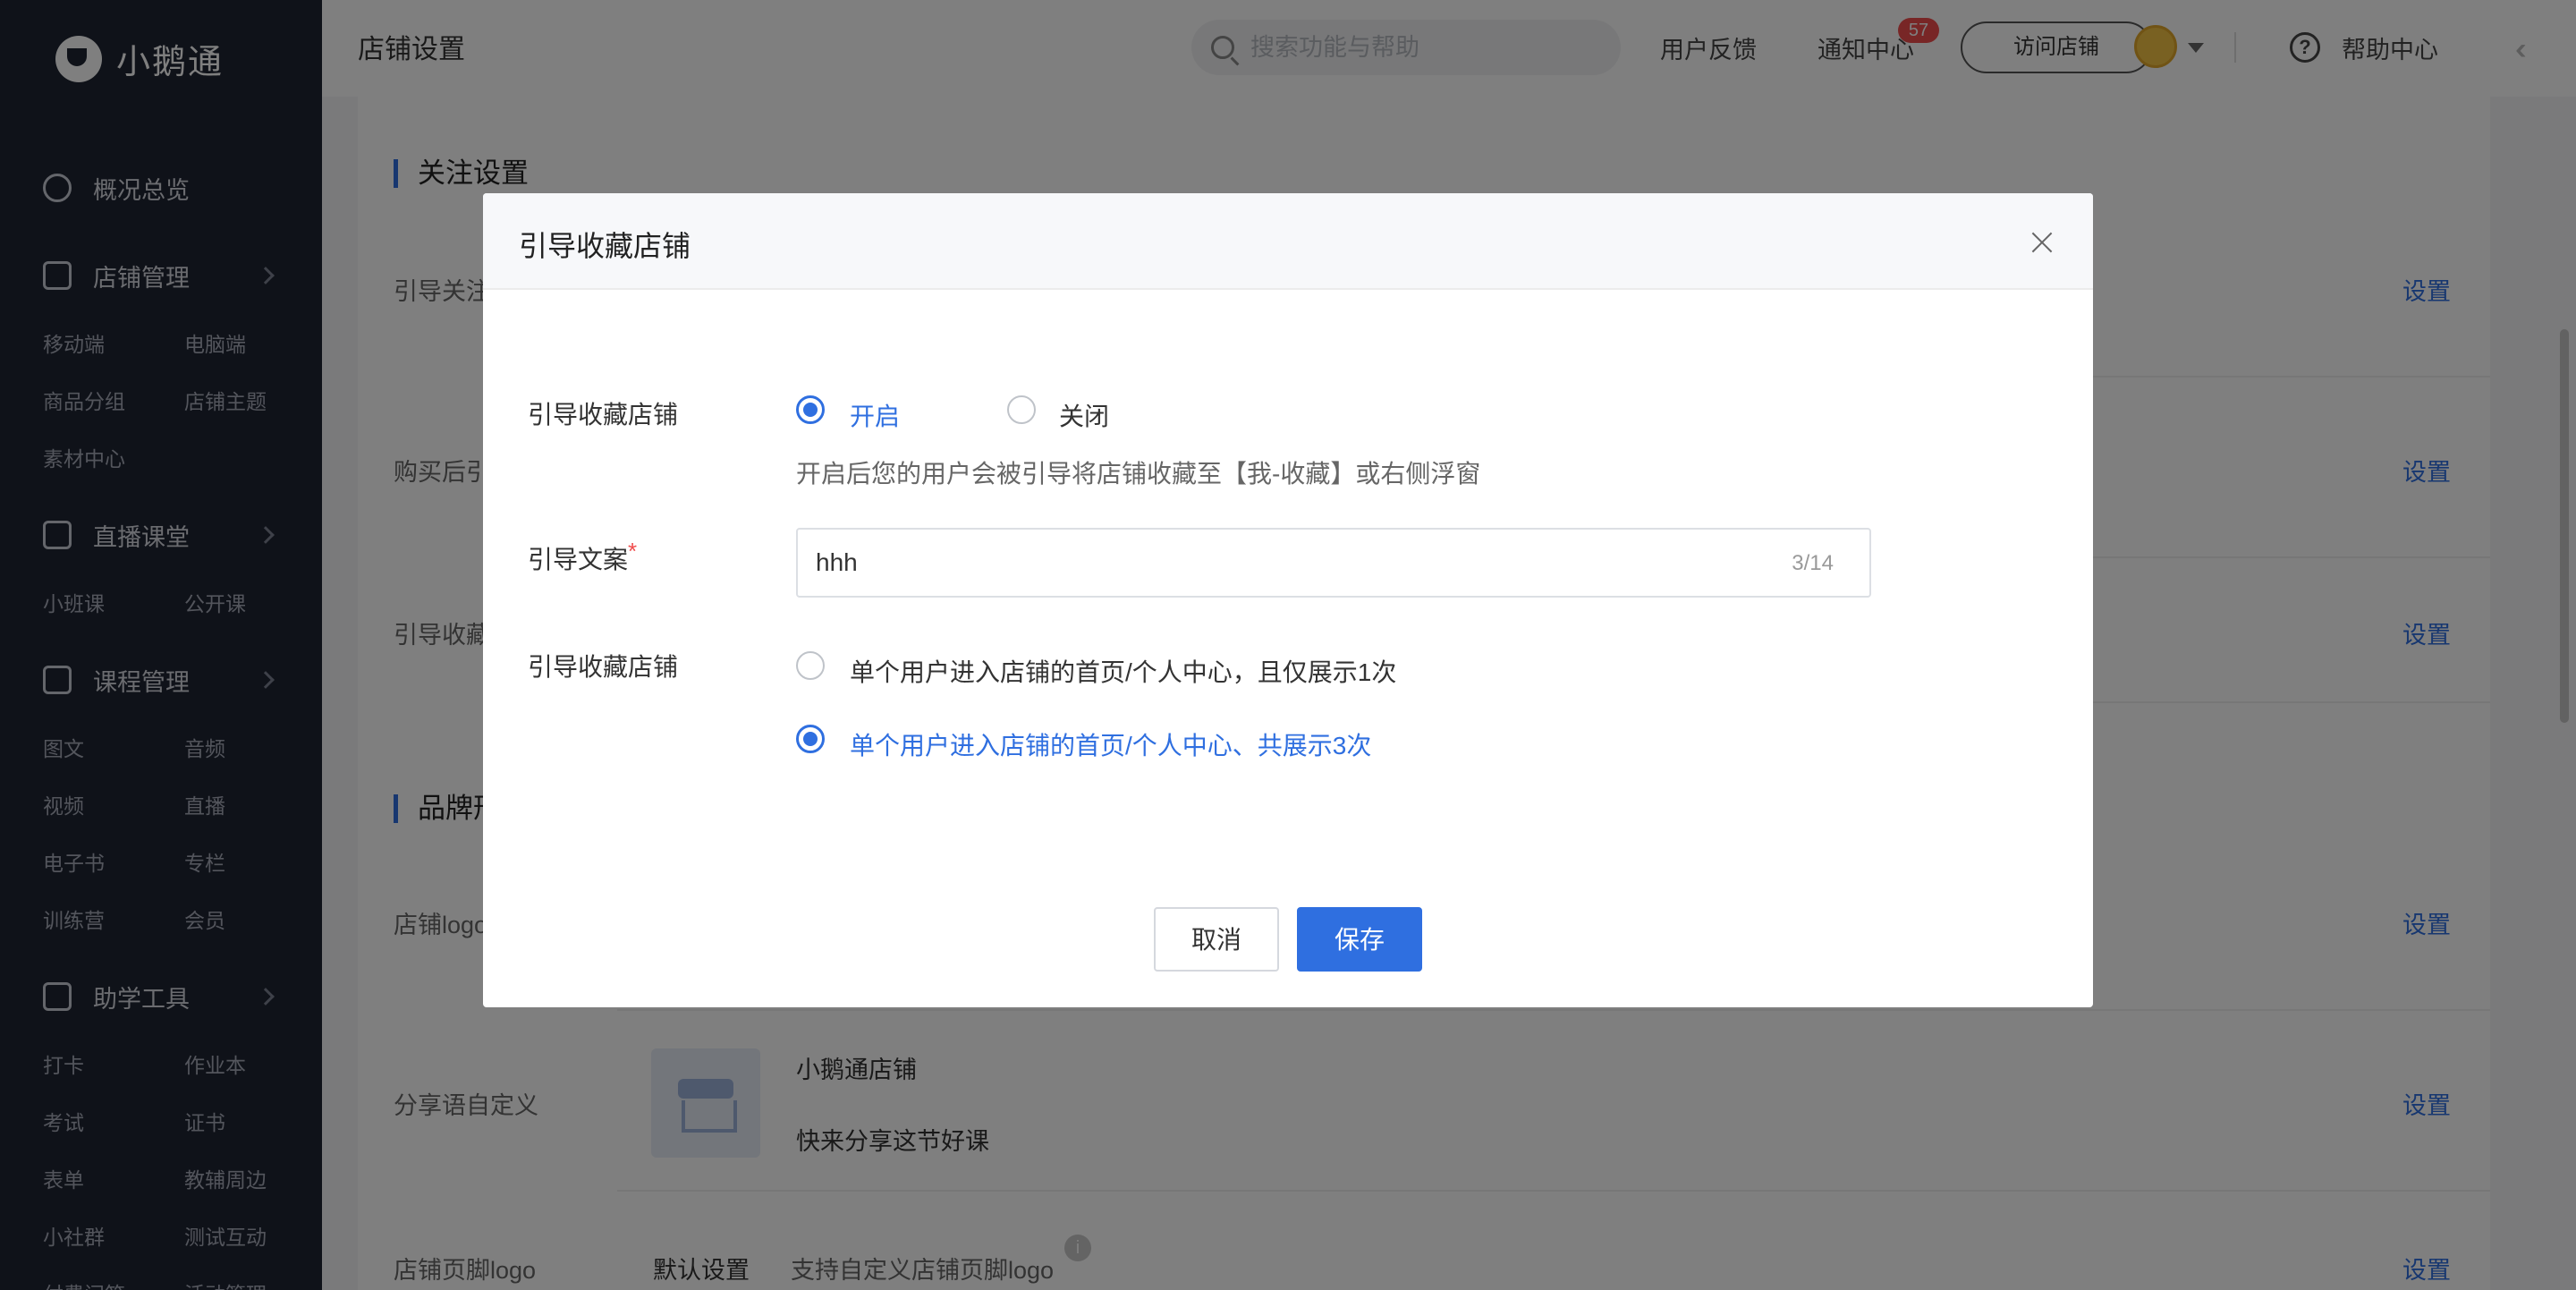 This screenshot has height=1290, width=2576. Describe the element at coordinates (1021, 409) in the screenshot. I see `radio-enable-off` at that location.